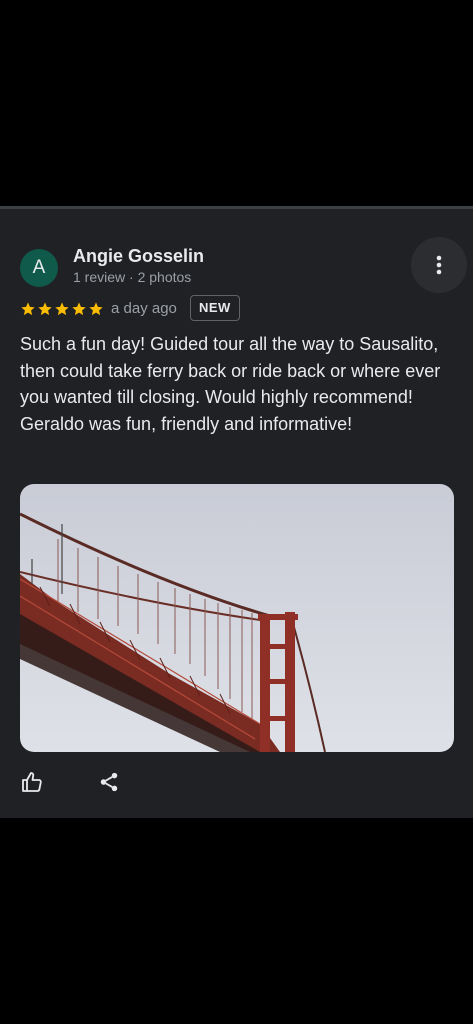  I want to click on review-time: a day ago, so click(144, 308).